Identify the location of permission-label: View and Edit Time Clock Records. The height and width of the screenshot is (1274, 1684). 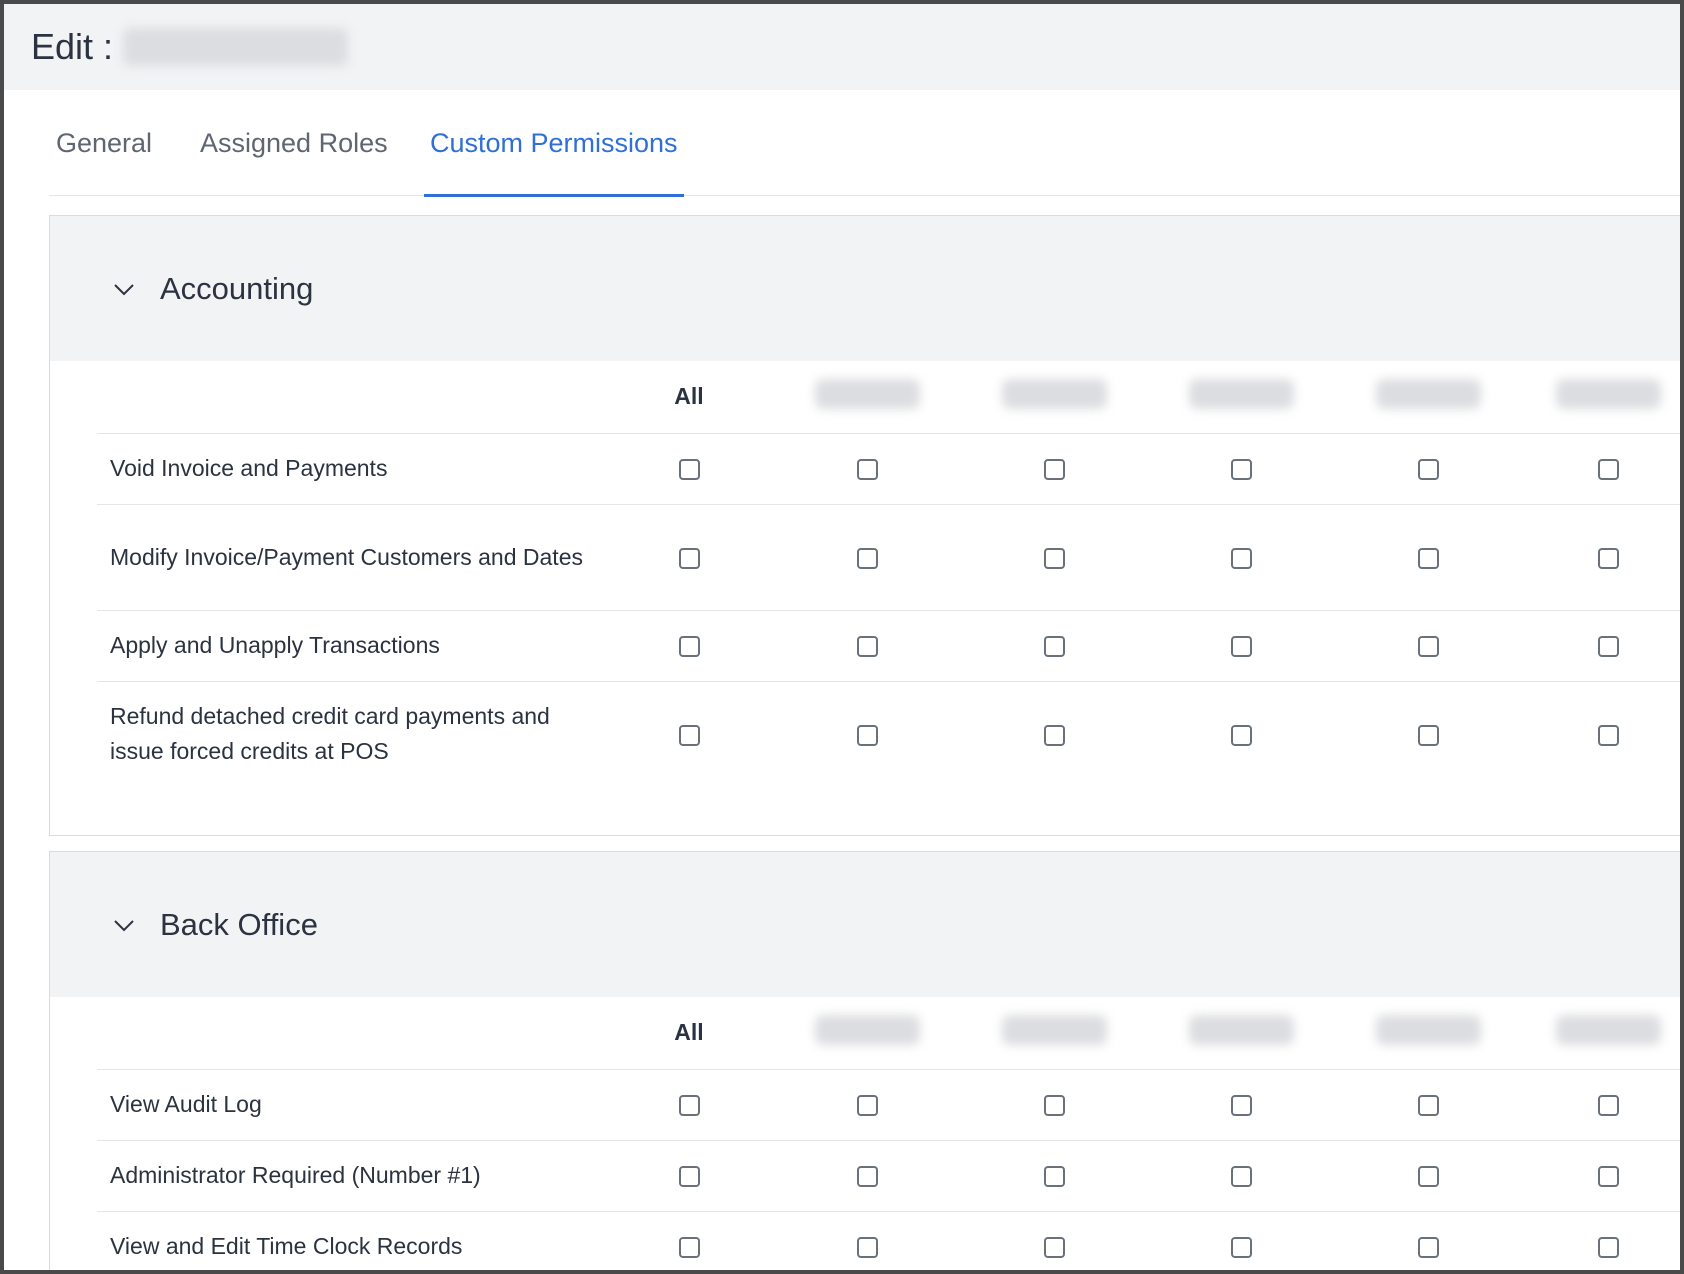
(350, 1240).